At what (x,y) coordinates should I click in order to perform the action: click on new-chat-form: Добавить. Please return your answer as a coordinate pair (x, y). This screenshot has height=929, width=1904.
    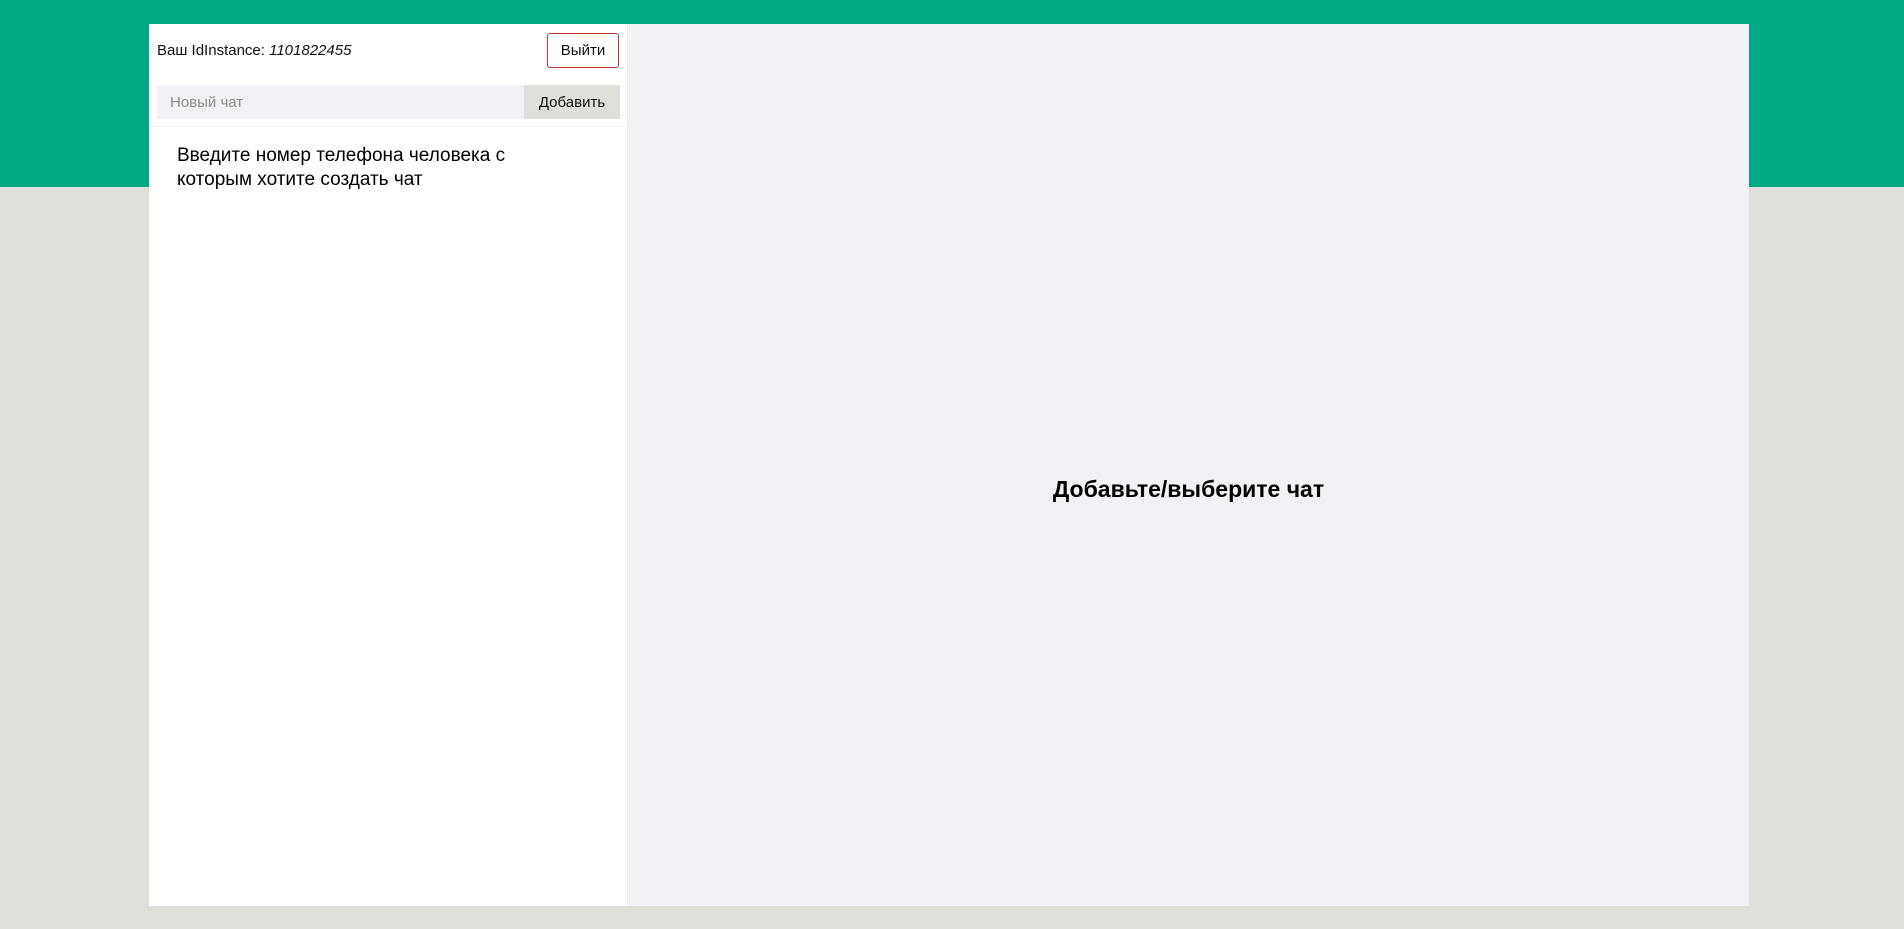
    Looking at the image, I should click on (388, 102).